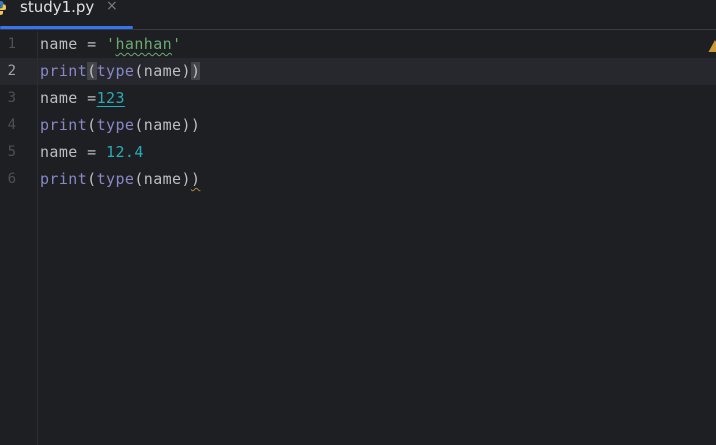 This screenshot has width=716, height=445. I want to click on line-number: 2, so click(11, 71).